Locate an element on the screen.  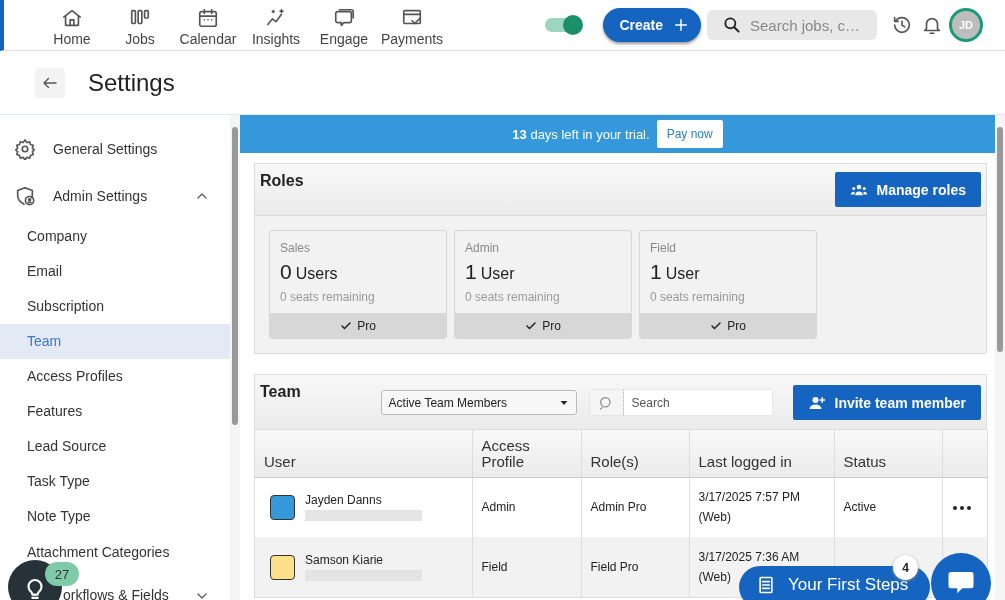
column-header: Role(s) is located at coordinates (635, 453).